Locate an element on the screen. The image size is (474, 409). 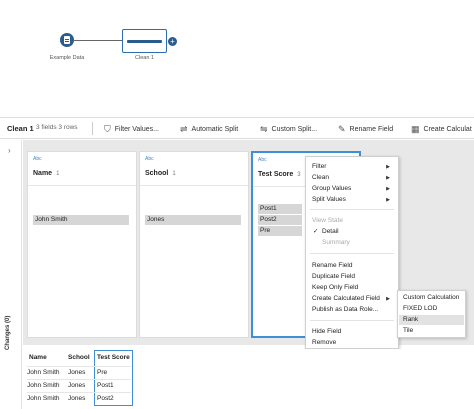
field-row-counts: 3 fields 3 rows is located at coordinates (57, 127).